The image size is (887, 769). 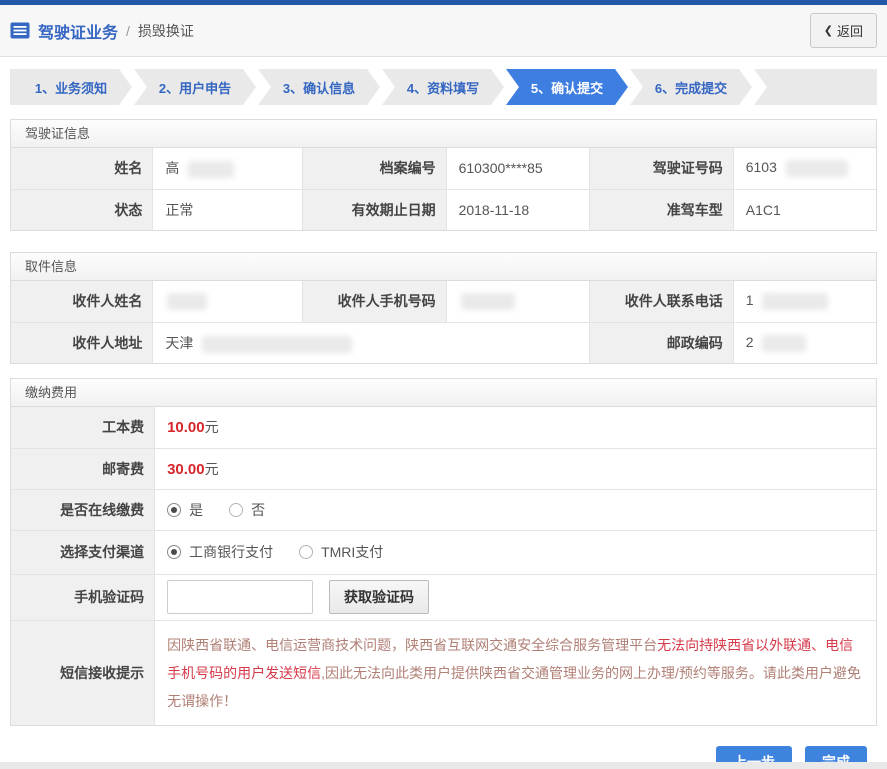 I want to click on radio-channel-icbc-label: 工商银行支付, so click(x=231, y=552).